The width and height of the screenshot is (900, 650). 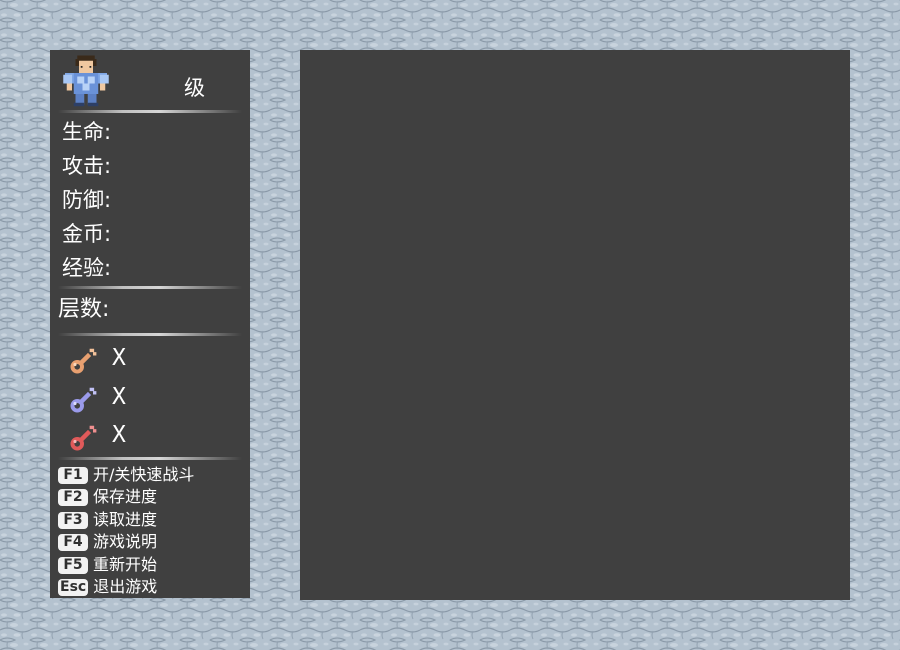 I want to click on f4-key-badge: F4, so click(x=73, y=542).